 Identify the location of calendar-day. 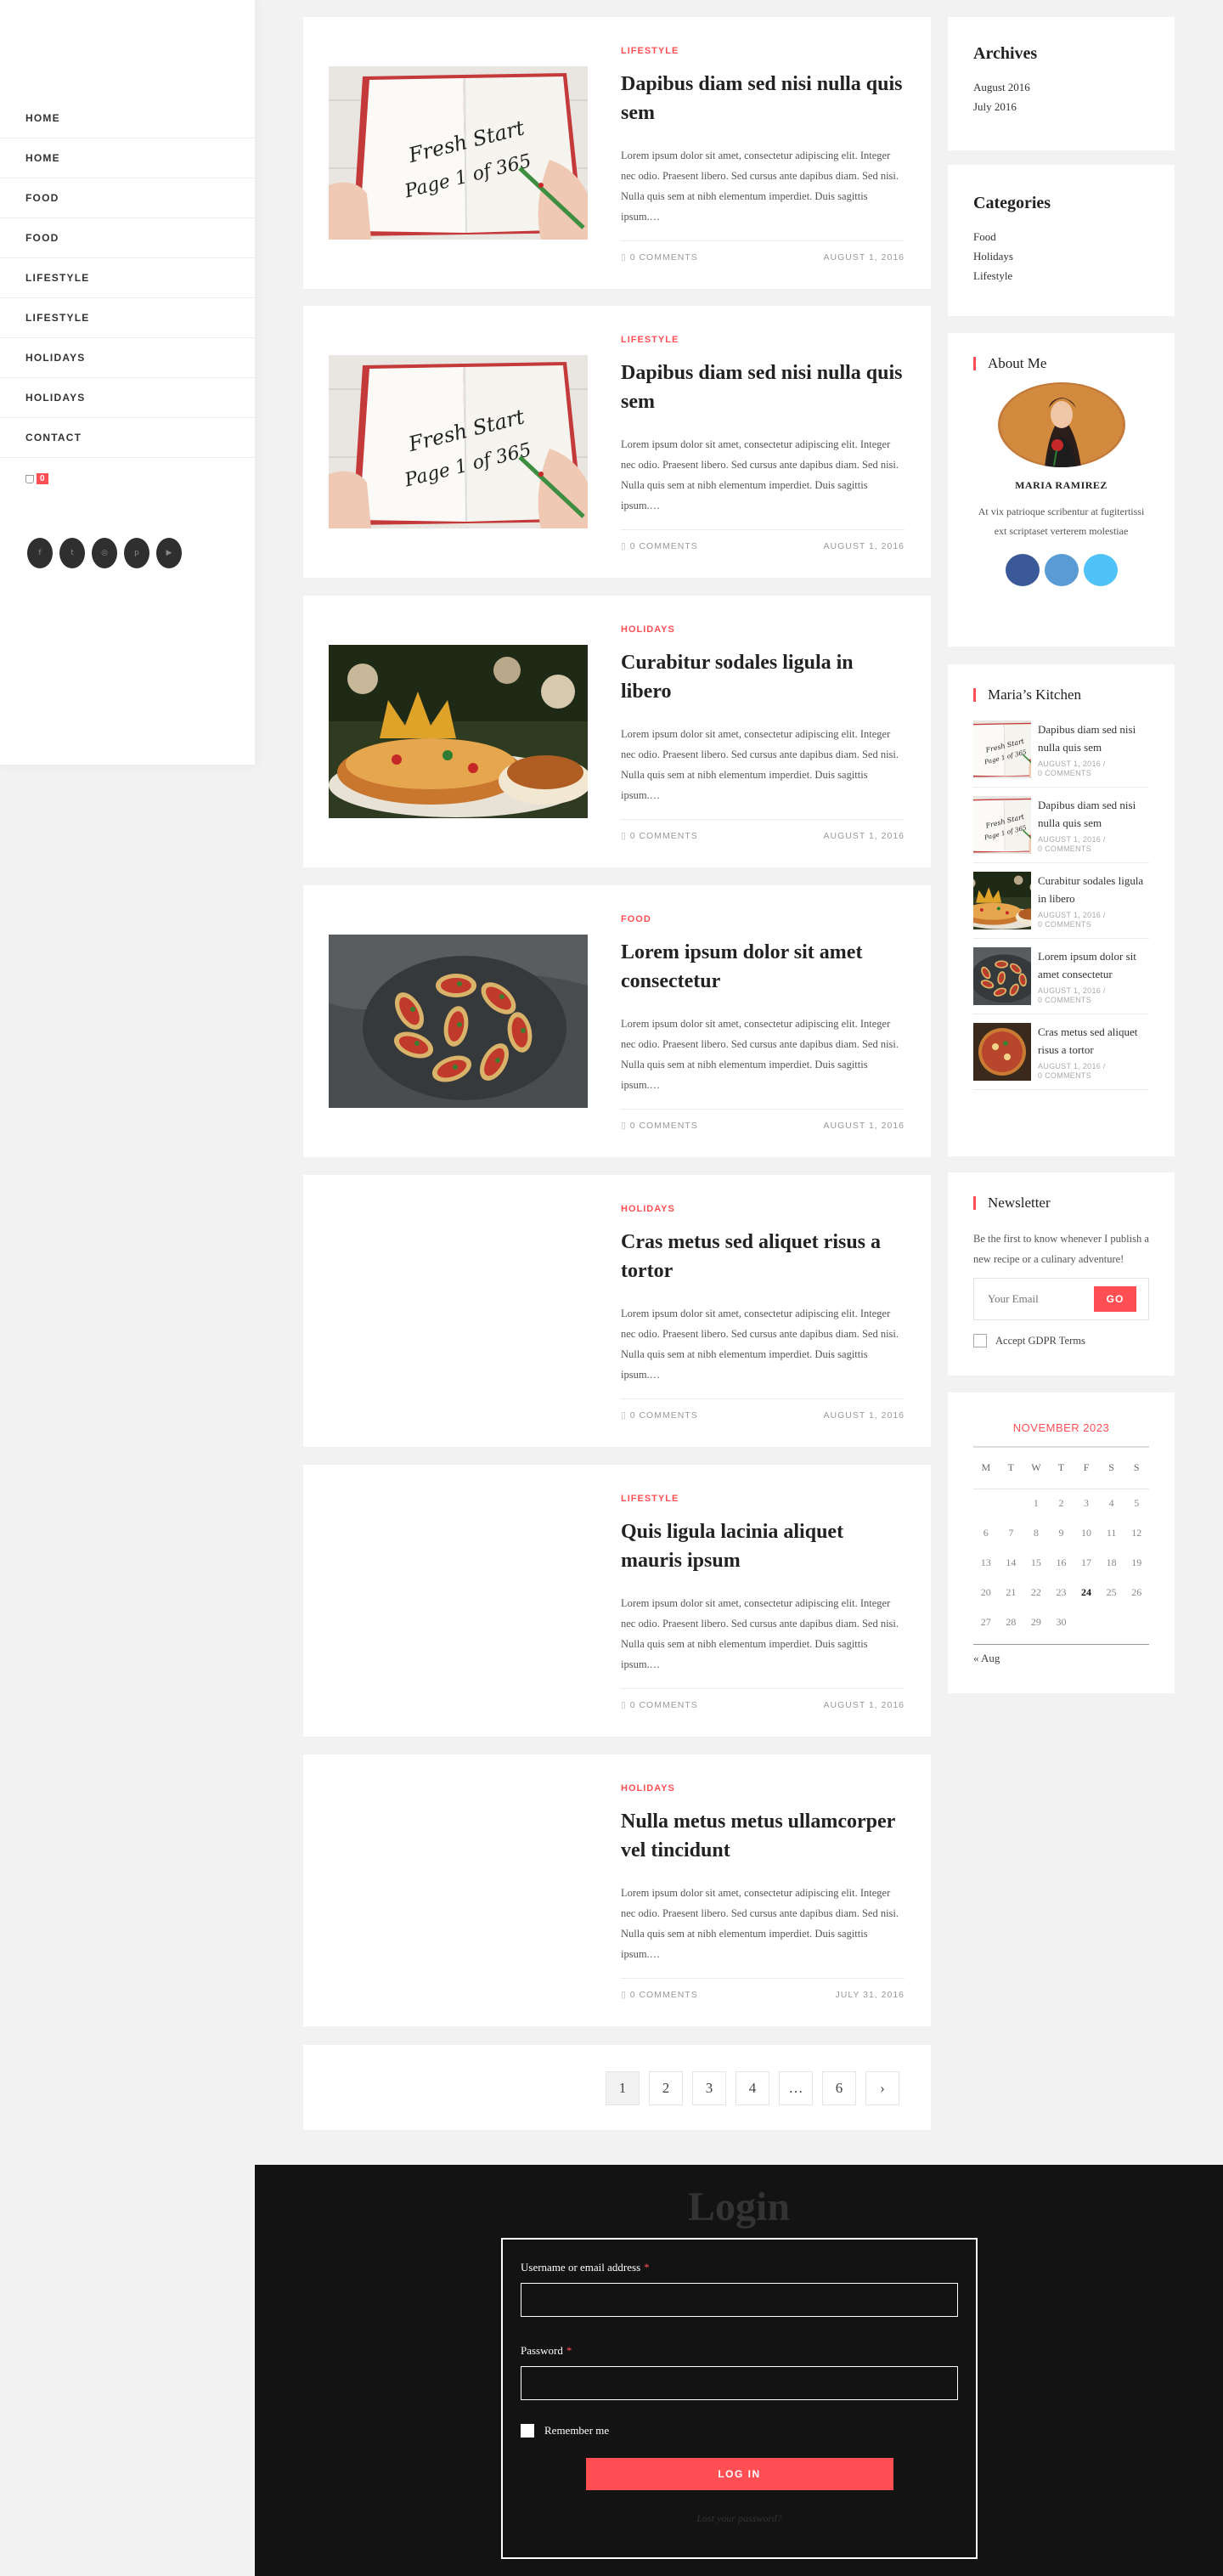
(1111, 1622).